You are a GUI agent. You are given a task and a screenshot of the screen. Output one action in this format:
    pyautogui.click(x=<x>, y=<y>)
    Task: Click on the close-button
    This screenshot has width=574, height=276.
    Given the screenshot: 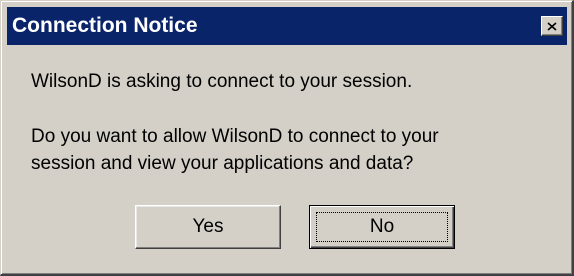 What is the action you would take?
    pyautogui.click(x=552, y=26)
    